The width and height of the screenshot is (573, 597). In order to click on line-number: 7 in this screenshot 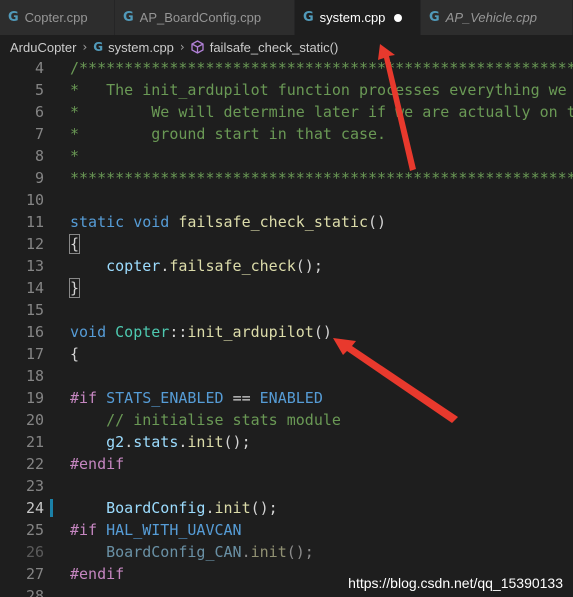, I will do `click(39, 134)`.